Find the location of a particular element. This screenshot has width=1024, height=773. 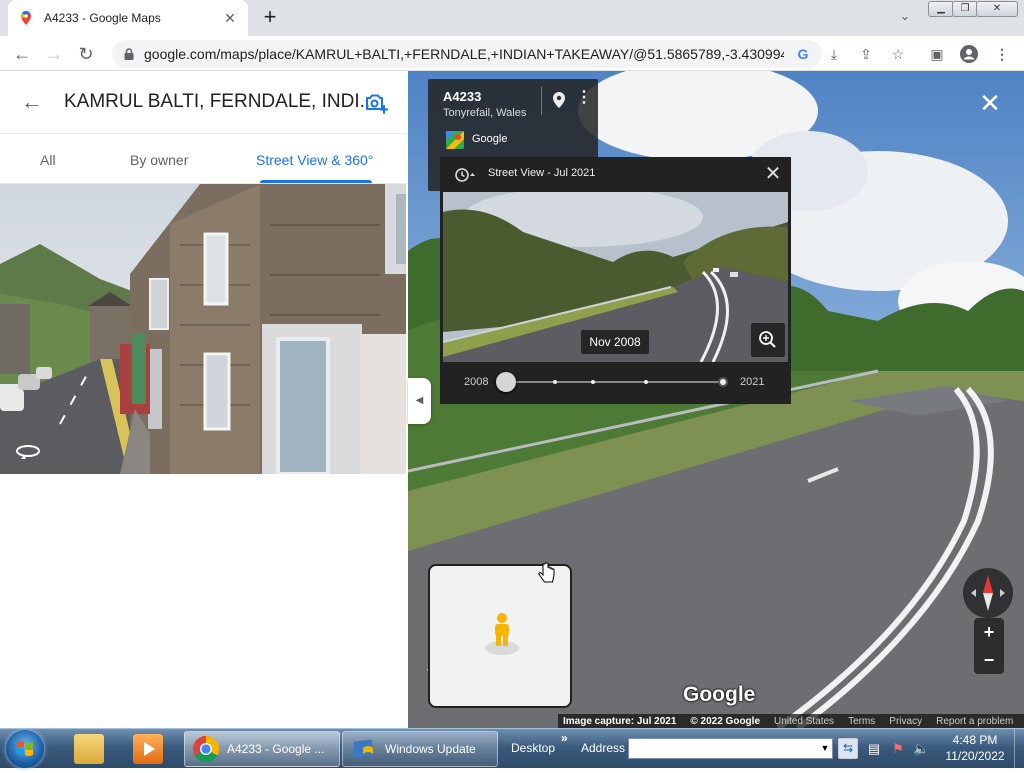

address-go-icon: ⇆ is located at coordinates (848, 748).